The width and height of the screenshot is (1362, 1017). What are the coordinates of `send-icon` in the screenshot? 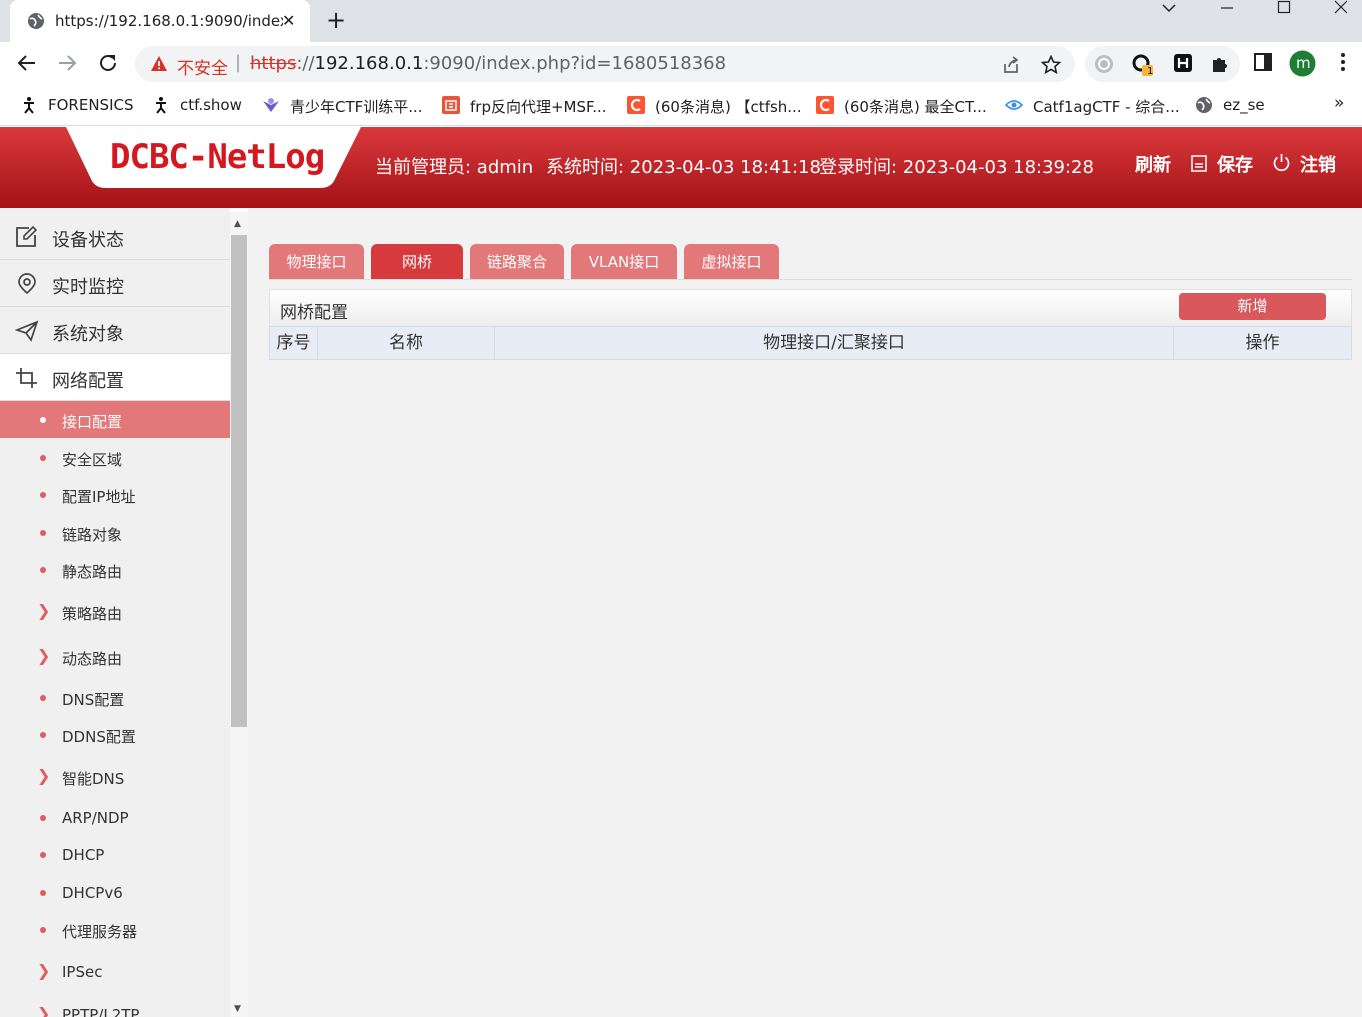 It's located at (27, 331).